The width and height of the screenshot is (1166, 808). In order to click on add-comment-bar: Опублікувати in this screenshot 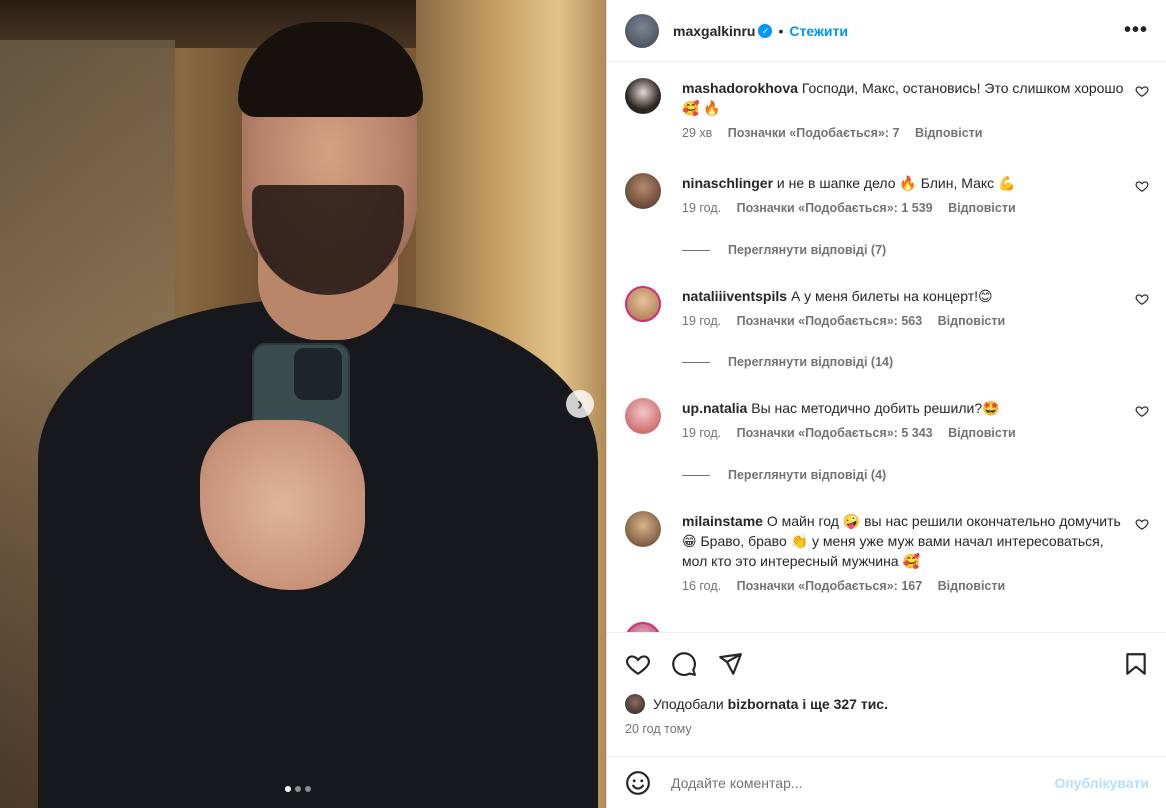, I will do `click(886, 782)`.